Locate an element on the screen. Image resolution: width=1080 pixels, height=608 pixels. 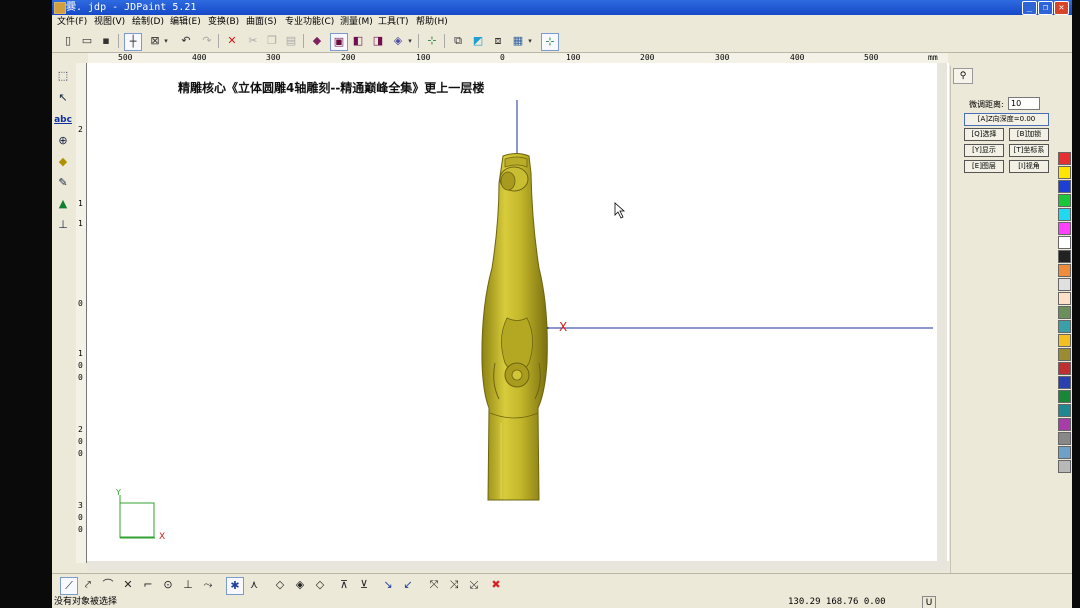
transform-move-icon: ⤨ is located at coordinates (454, 585).